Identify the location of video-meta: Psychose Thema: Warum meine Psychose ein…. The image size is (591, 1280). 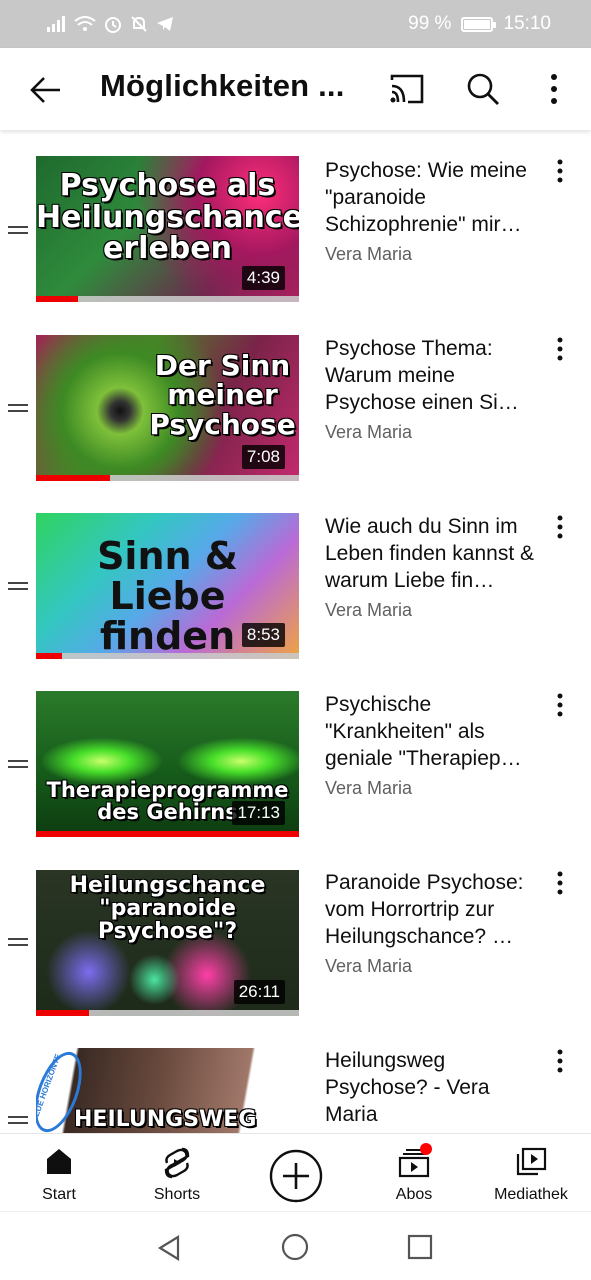
(432, 389).